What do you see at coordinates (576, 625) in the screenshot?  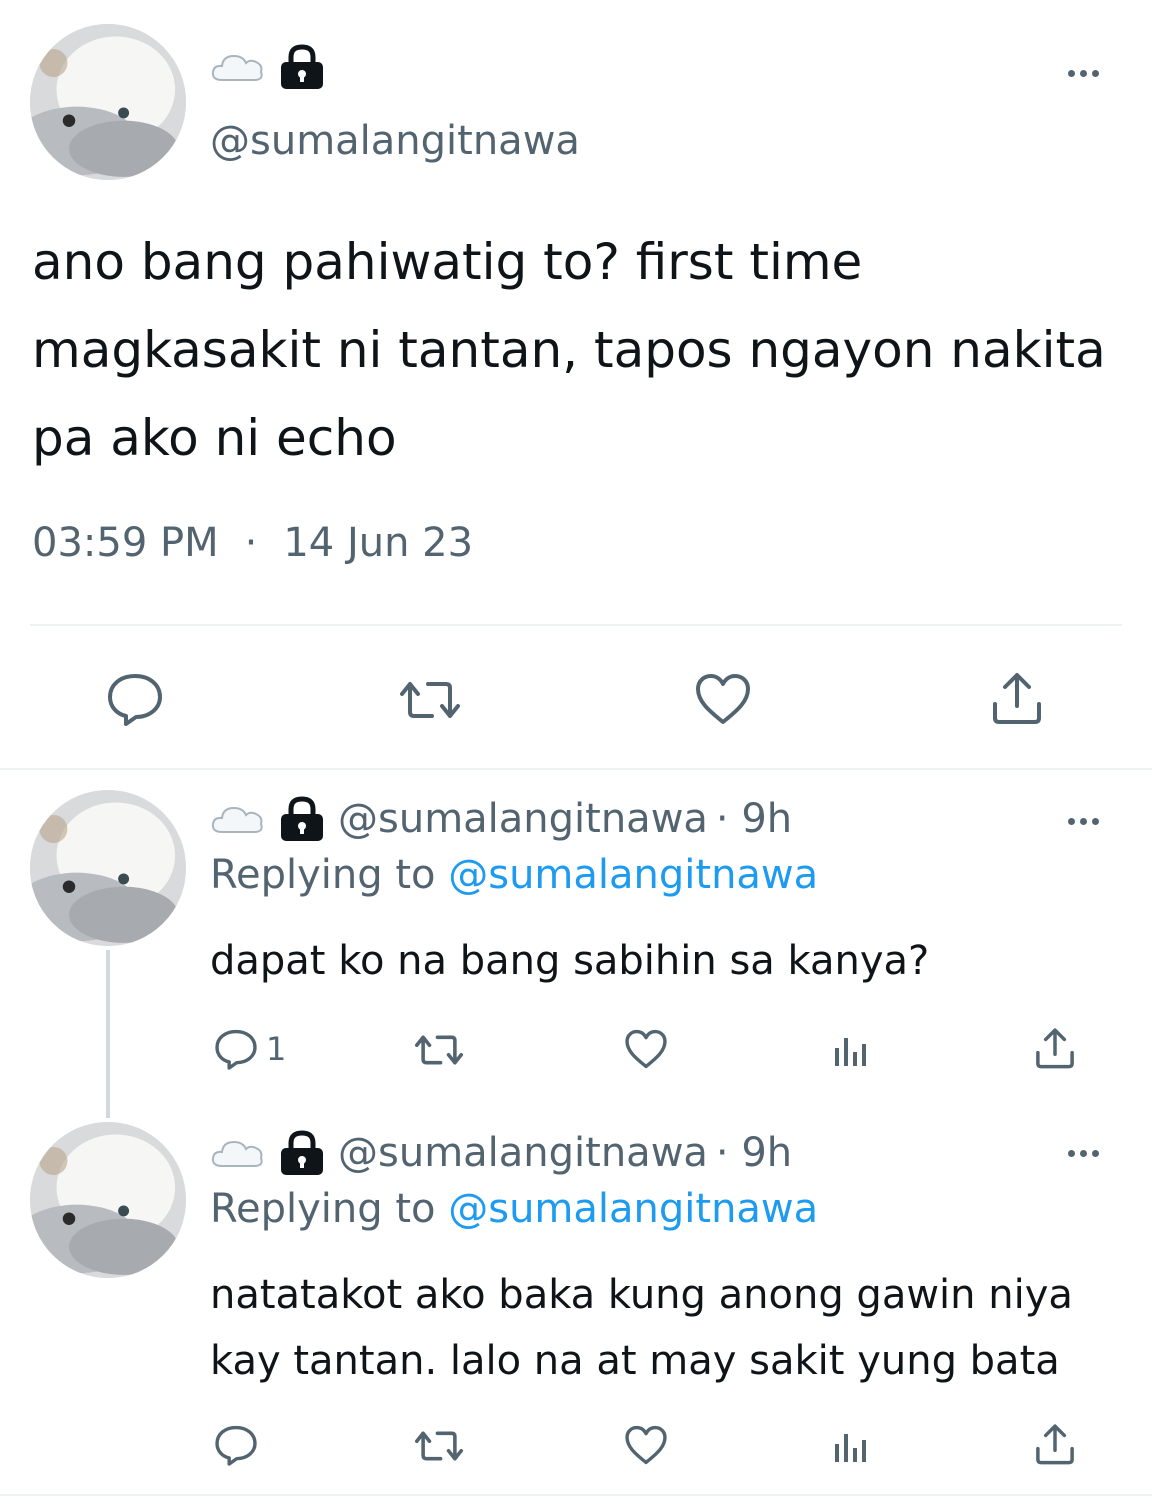 I see `divider` at bounding box center [576, 625].